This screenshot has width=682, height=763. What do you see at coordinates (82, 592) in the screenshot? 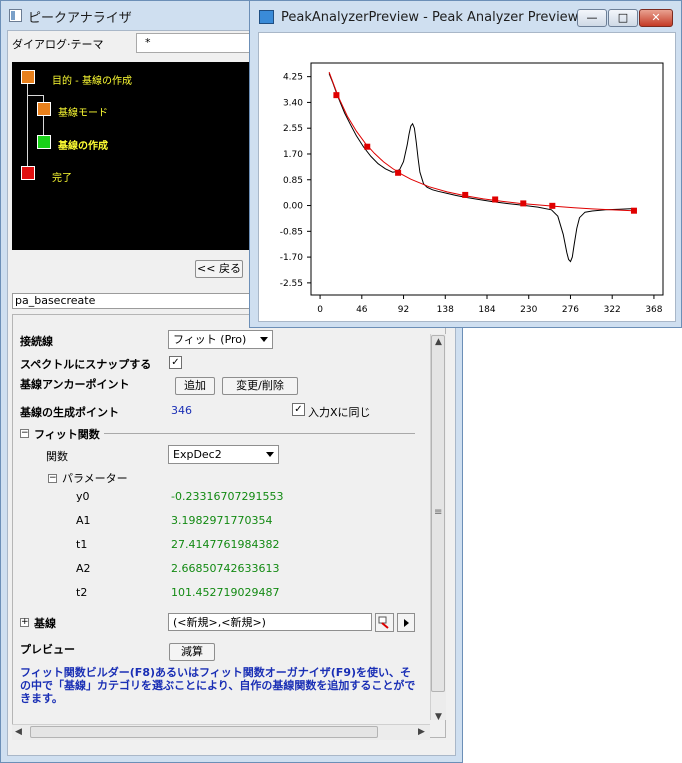
I see `param-name: t2` at bounding box center [82, 592].